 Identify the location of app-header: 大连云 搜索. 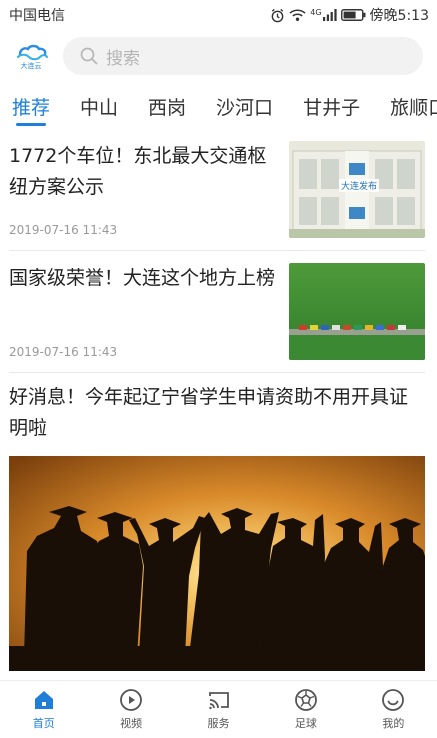
(218, 56).